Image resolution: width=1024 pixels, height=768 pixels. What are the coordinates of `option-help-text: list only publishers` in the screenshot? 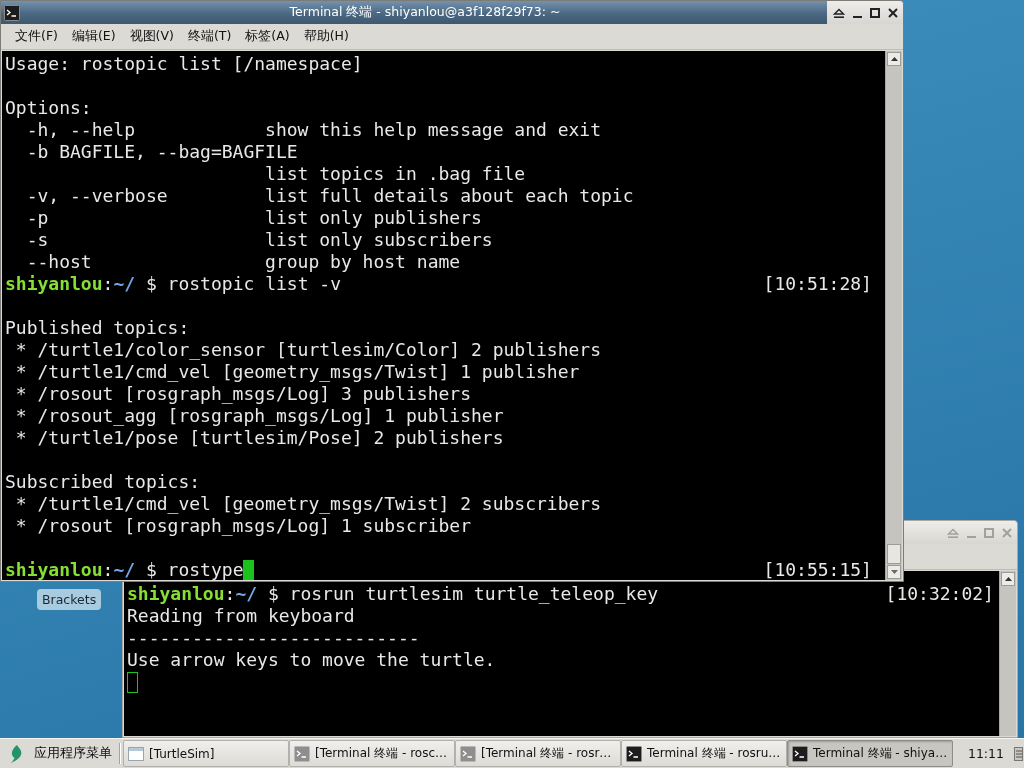 It's located at (373, 218).